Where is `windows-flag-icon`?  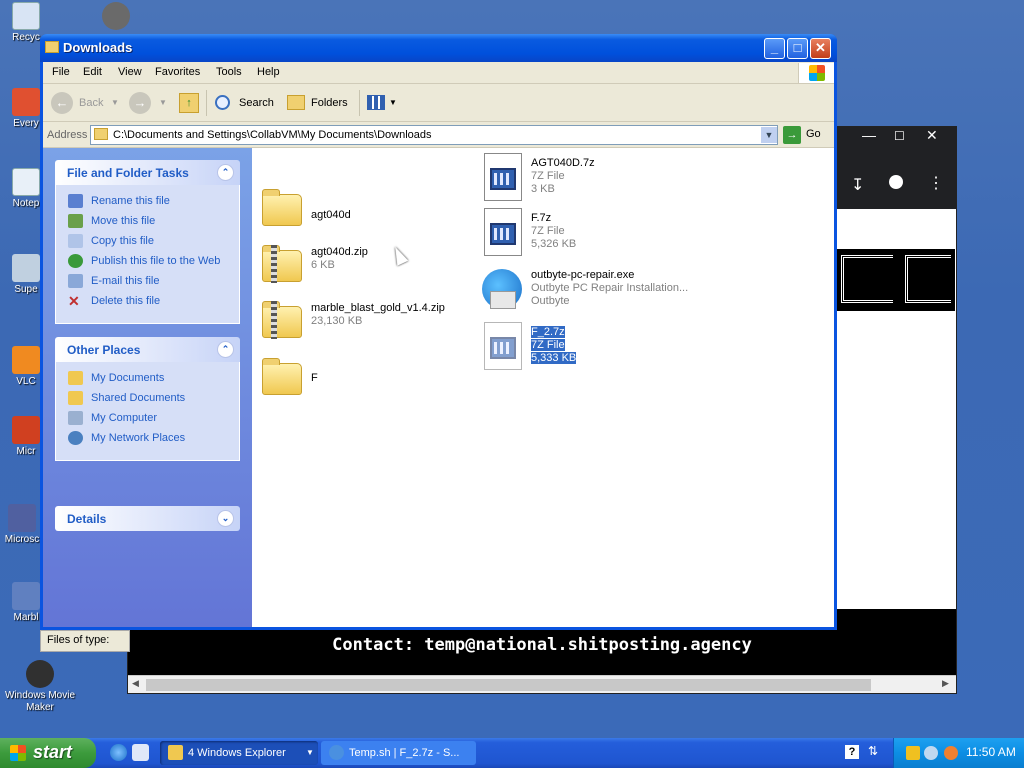
windows-flag-icon is located at coordinates (816, 73).